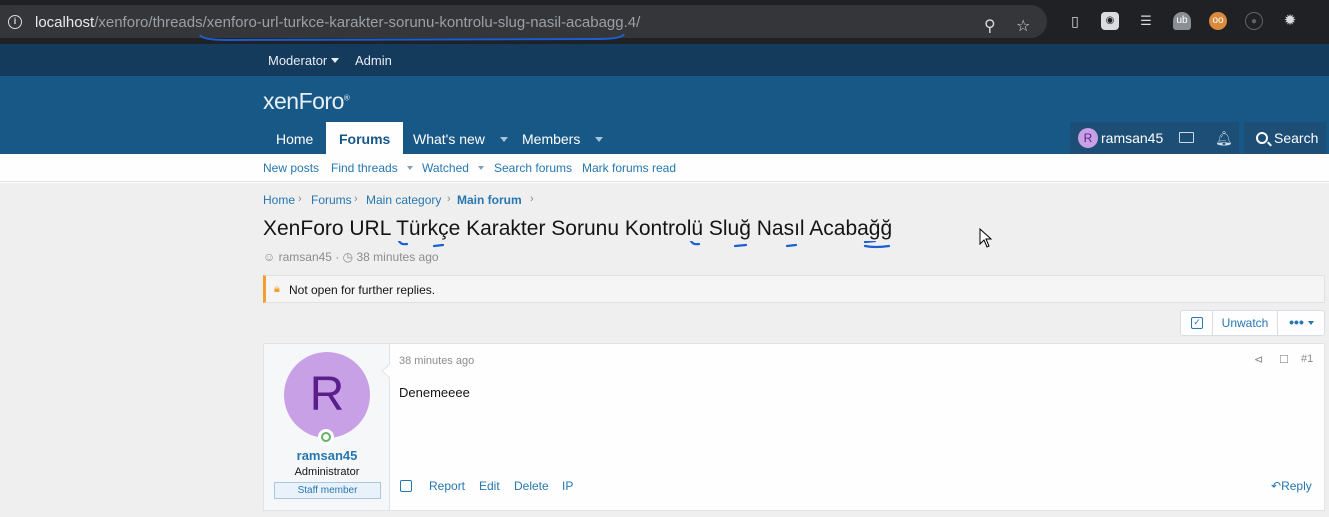  Describe the element at coordinates (1075, 21) in the screenshot. I see `trash-extension-icon: ▯` at that location.